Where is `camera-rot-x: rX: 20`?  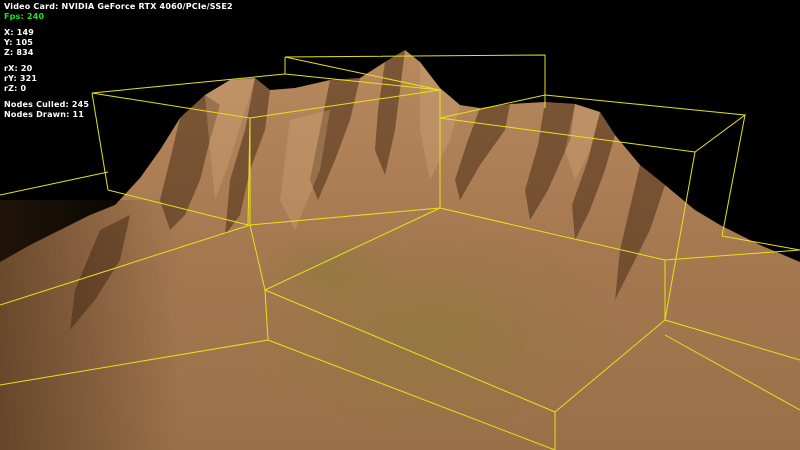 camera-rot-x: rX: 20 is located at coordinates (18, 68).